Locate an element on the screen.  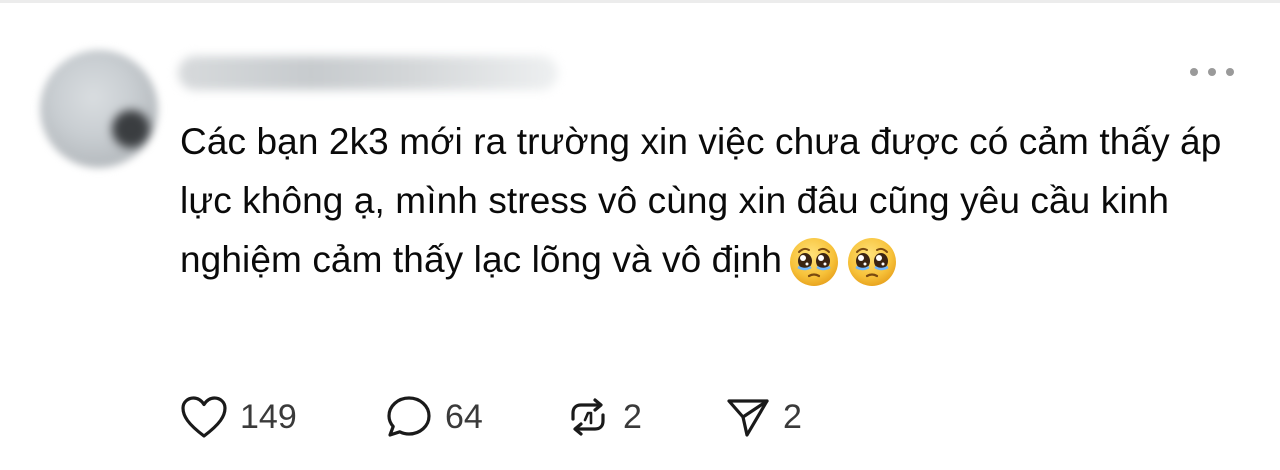
like-count: 149 is located at coordinates (268, 416).